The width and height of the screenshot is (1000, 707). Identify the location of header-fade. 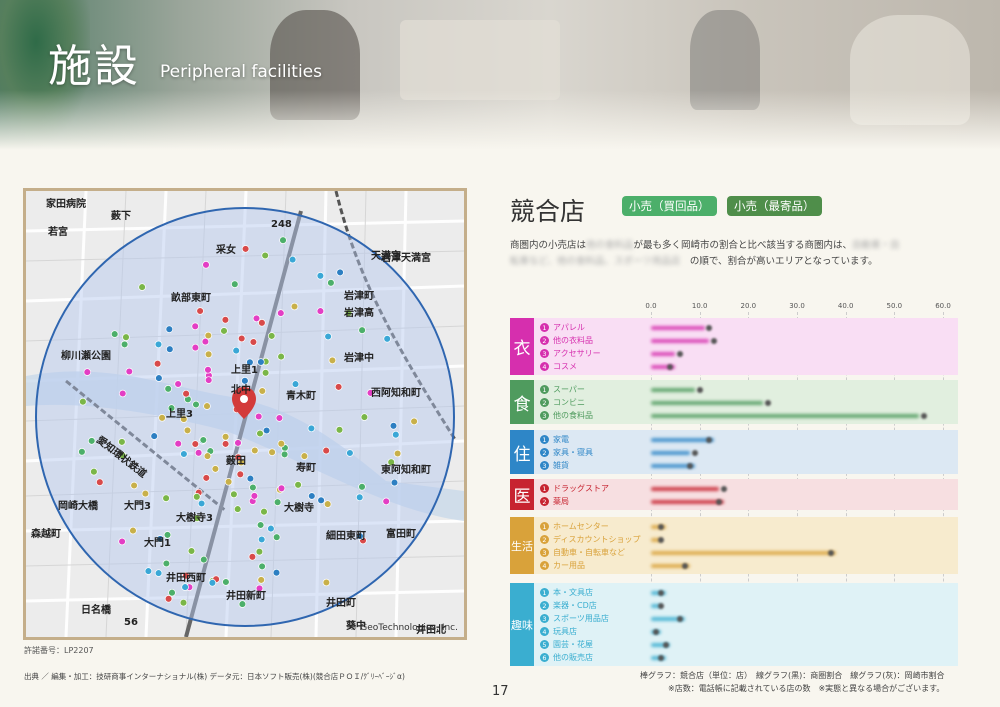
(500, 120).